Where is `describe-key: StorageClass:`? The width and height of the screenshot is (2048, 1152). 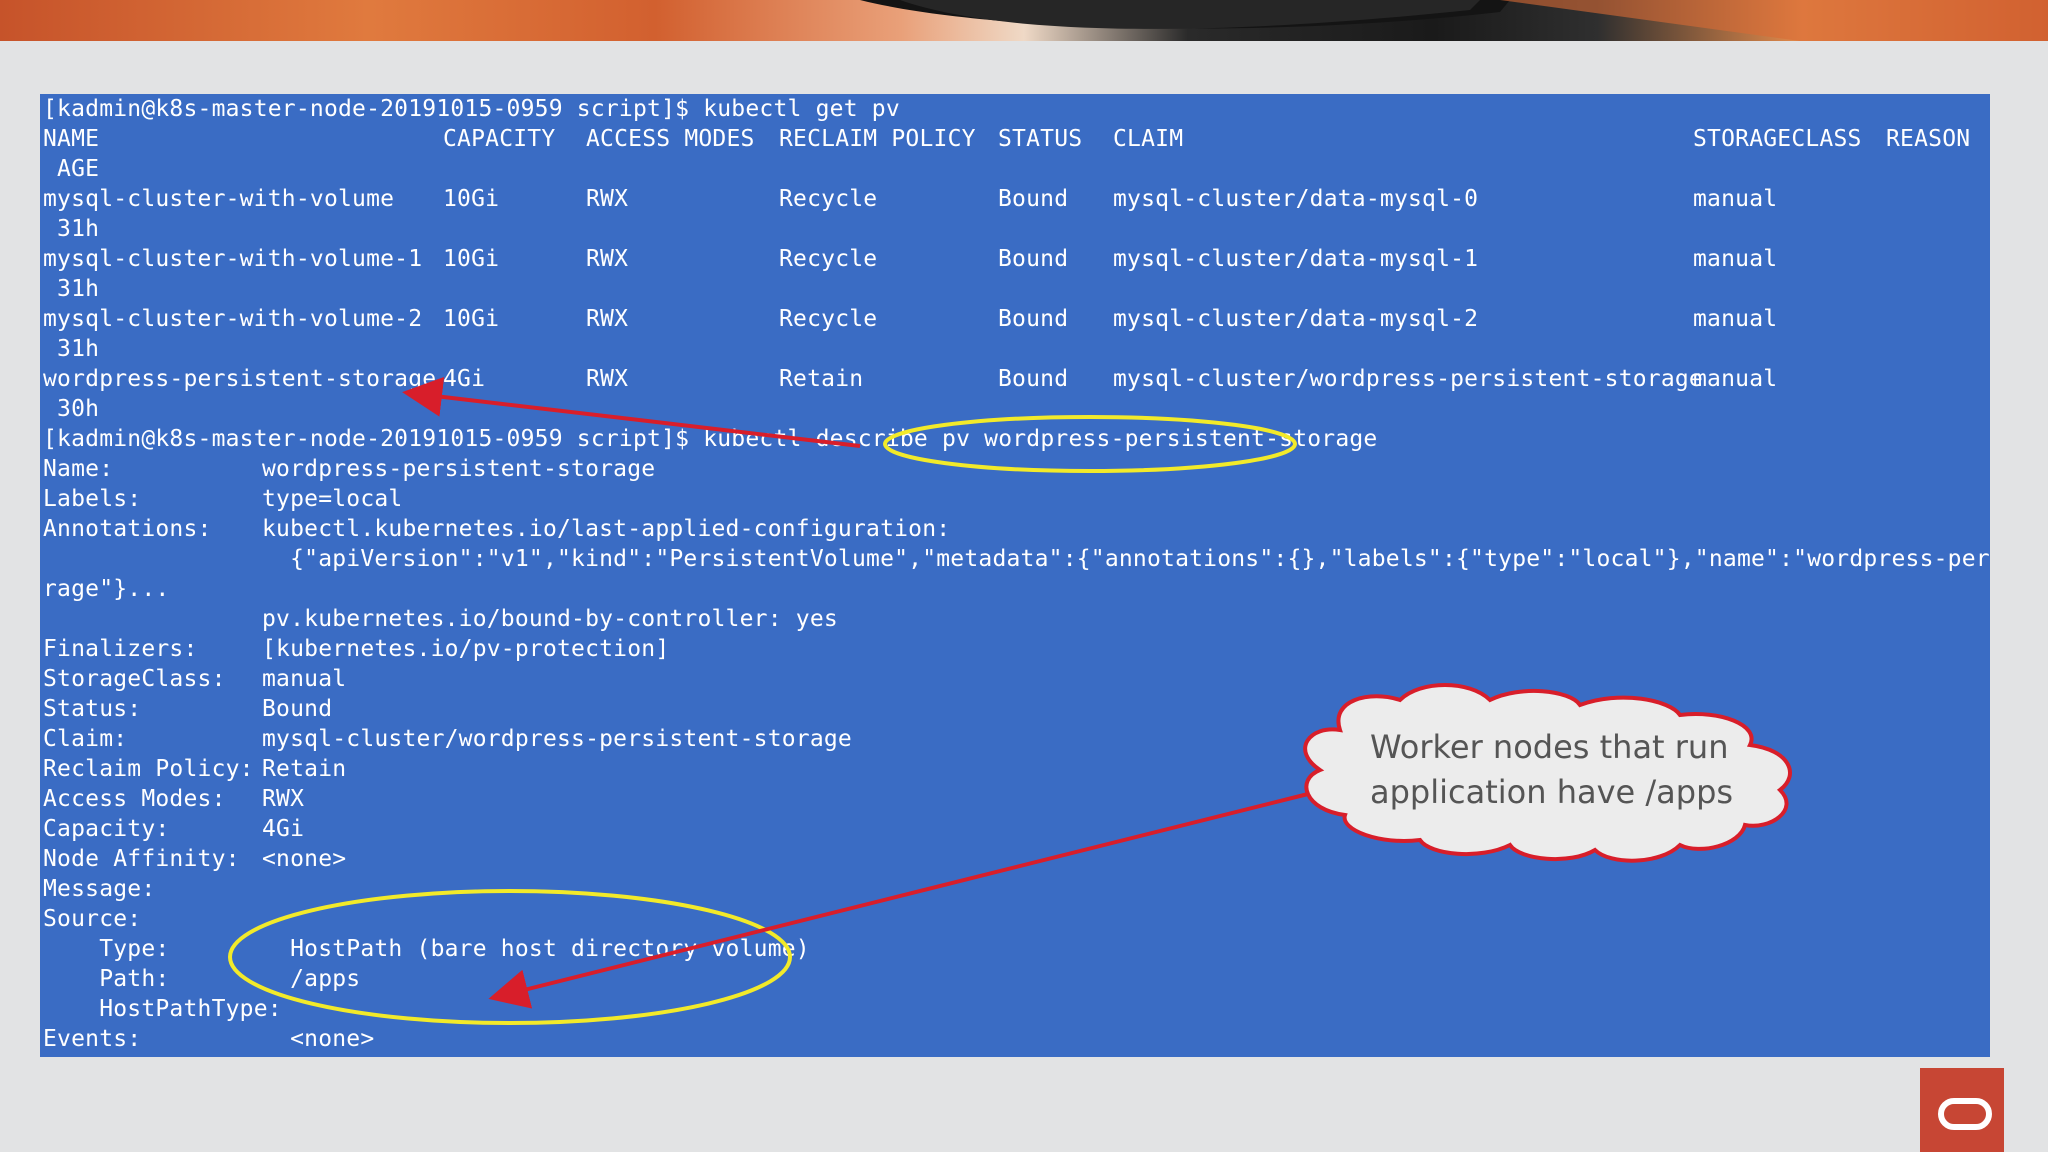
describe-key: StorageClass: is located at coordinates (134, 679).